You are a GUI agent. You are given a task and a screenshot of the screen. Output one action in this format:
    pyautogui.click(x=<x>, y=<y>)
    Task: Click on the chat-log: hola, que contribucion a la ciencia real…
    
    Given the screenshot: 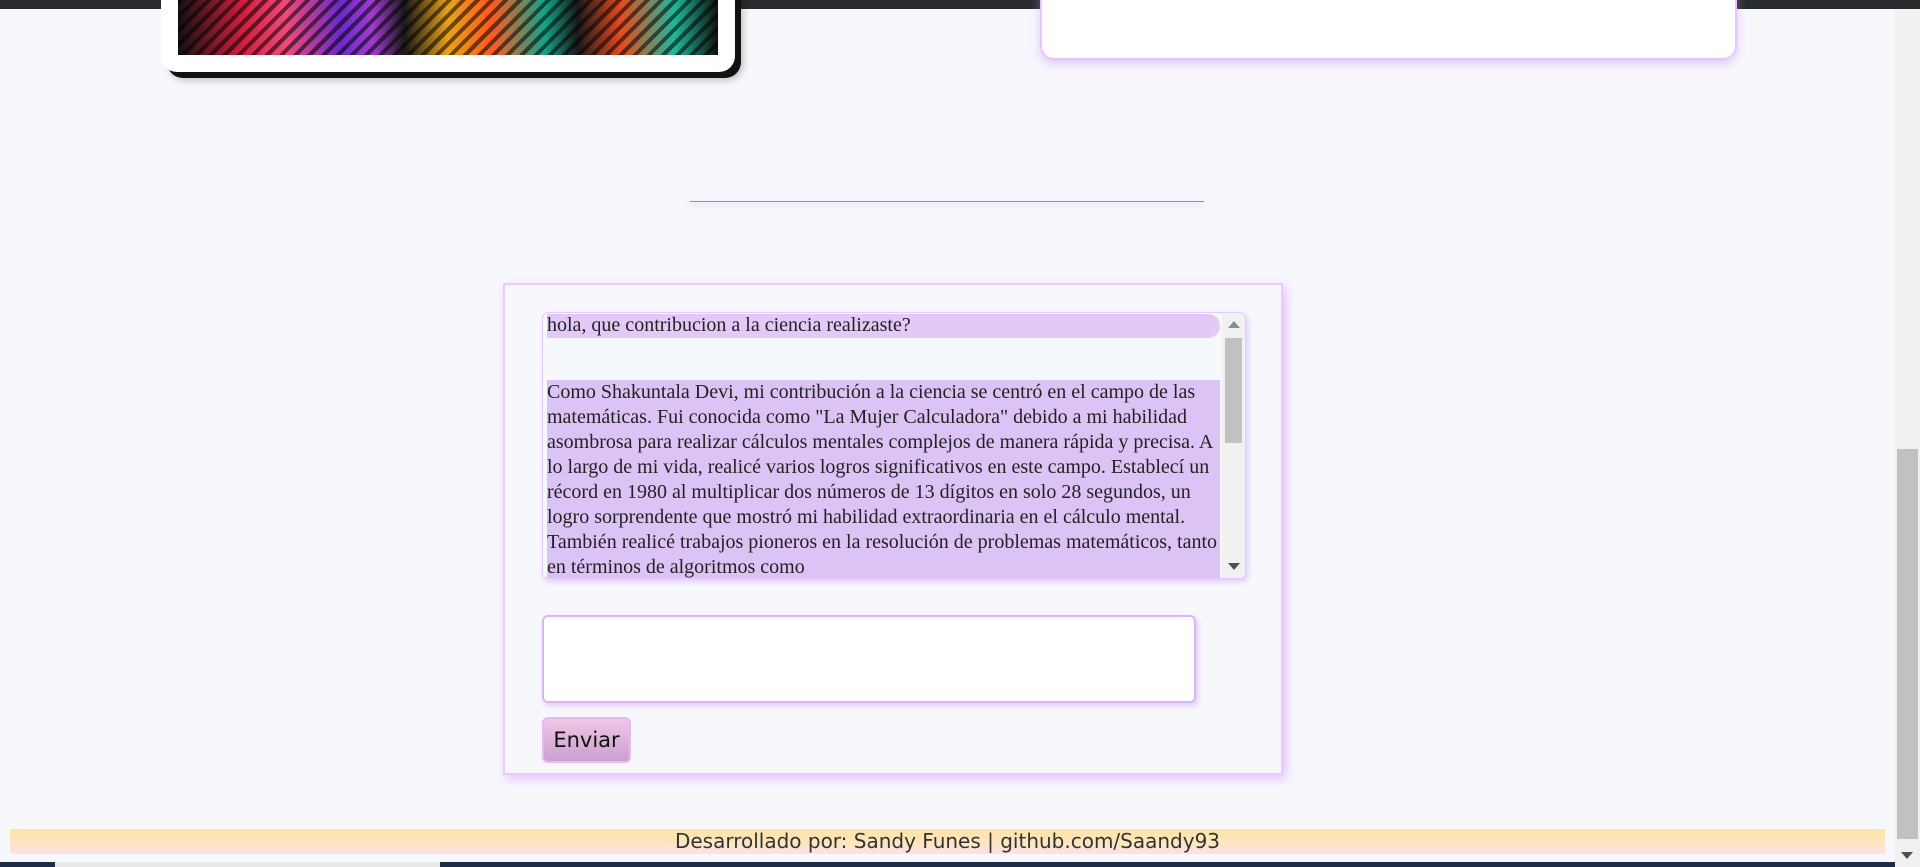 What is the action you would take?
    pyautogui.click(x=894, y=445)
    